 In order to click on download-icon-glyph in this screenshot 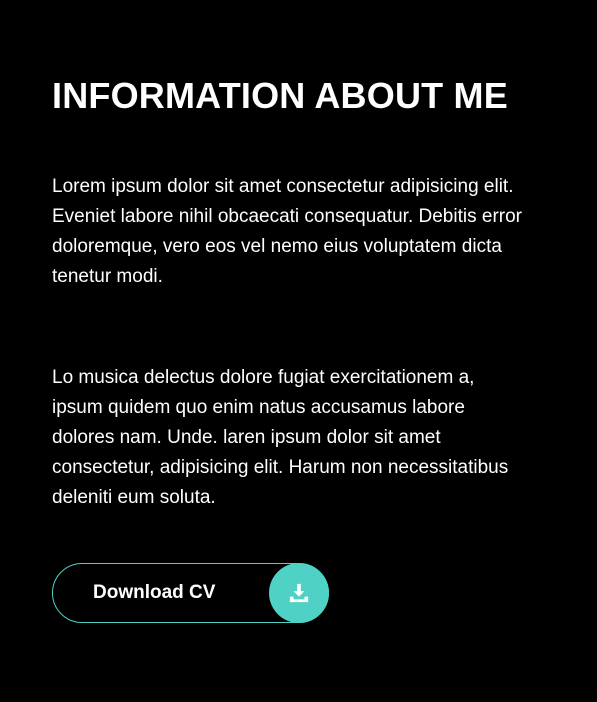, I will do `click(299, 593)`.